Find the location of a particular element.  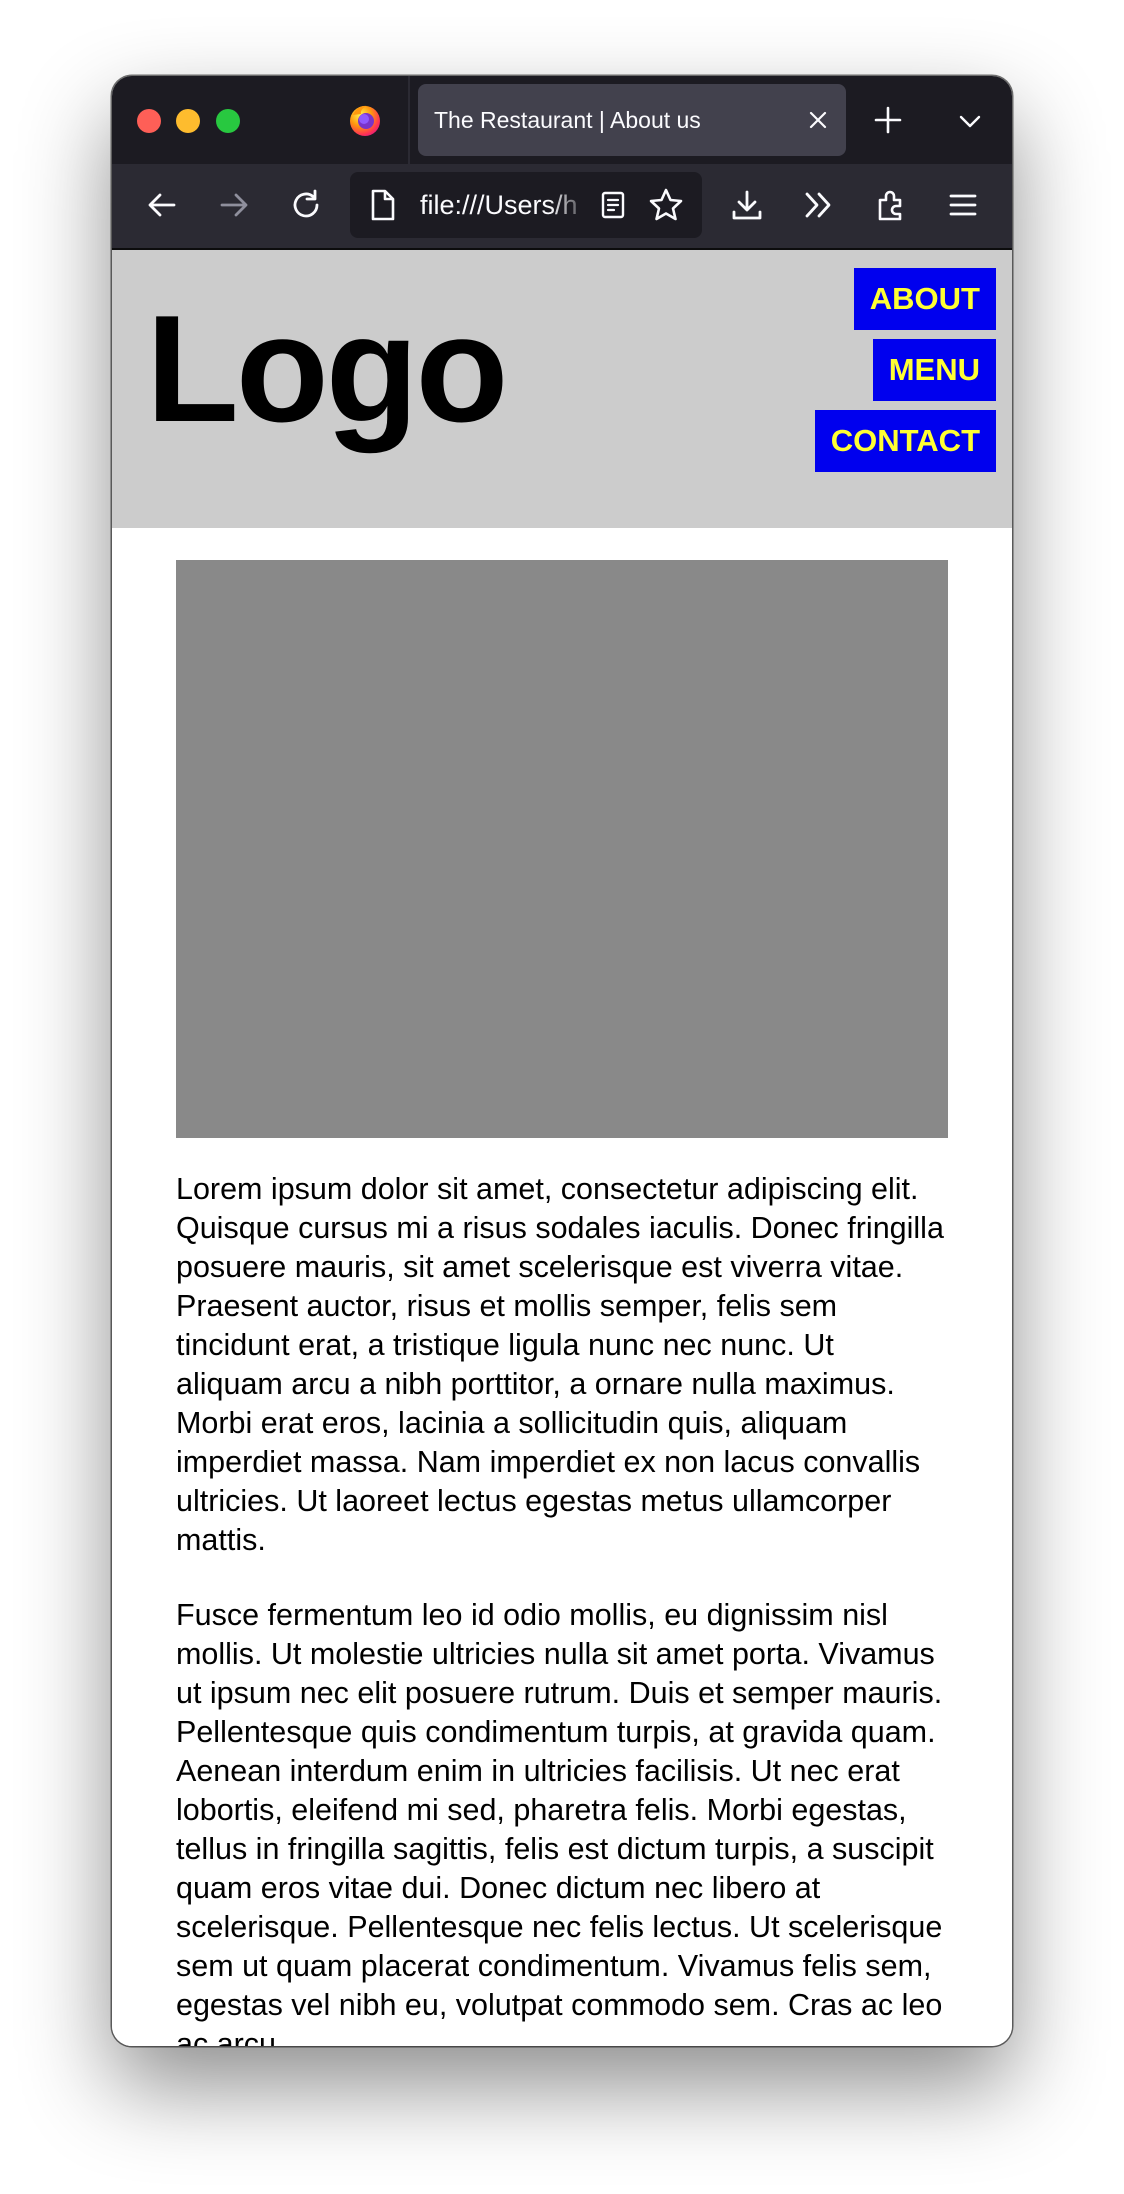

hamburger-menu-icon is located at coordinates (963, 205).